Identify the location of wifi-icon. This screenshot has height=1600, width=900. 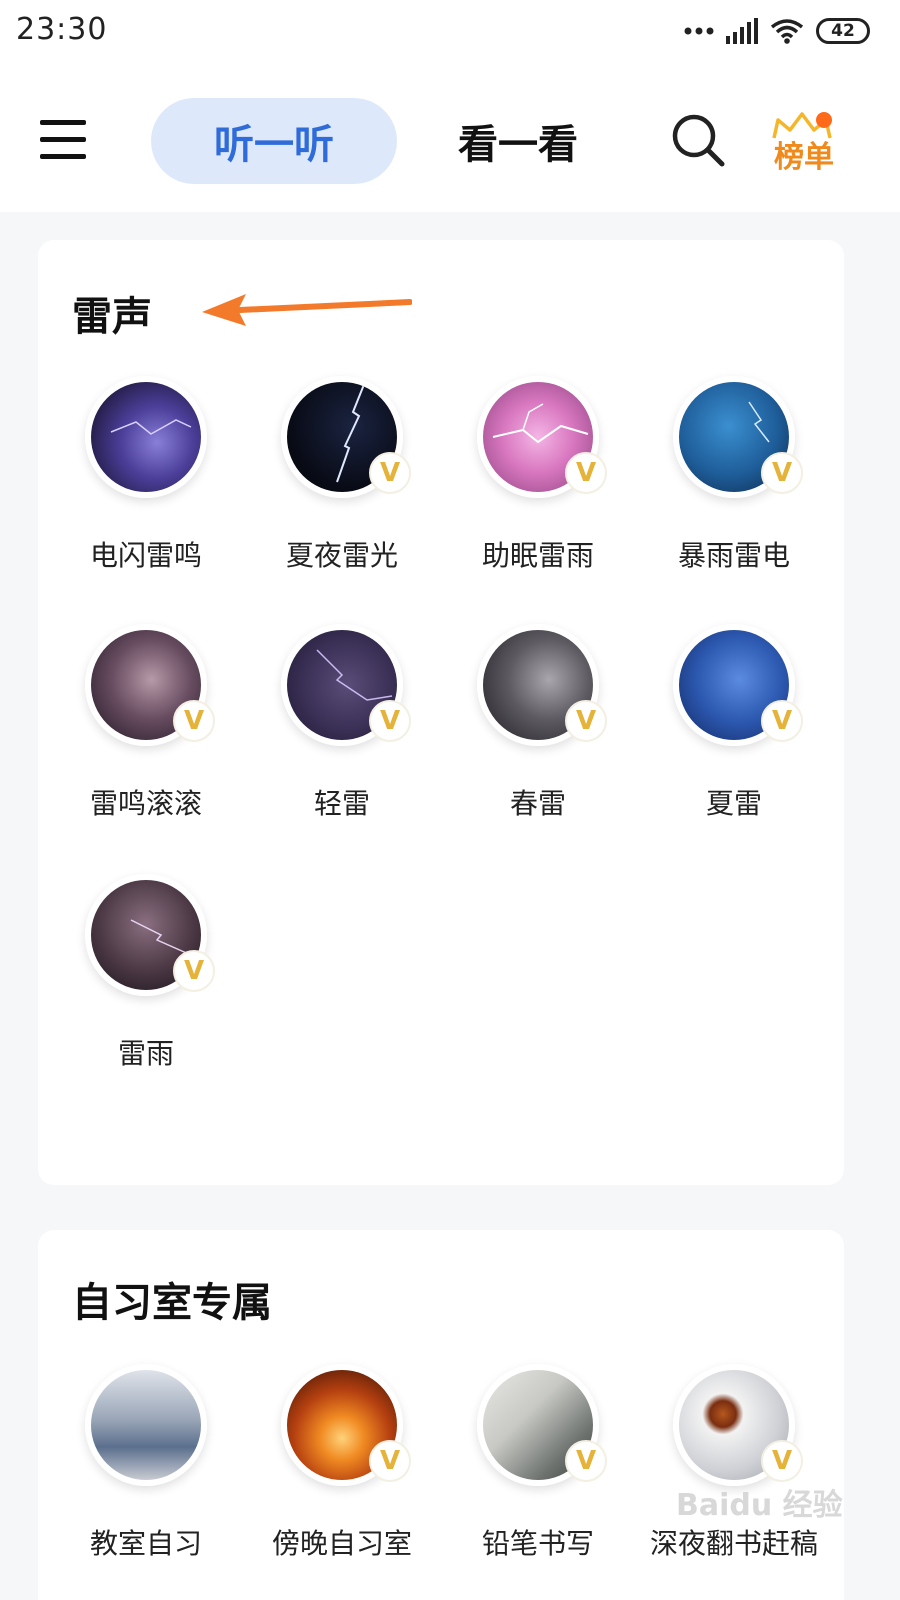
(787, 31).